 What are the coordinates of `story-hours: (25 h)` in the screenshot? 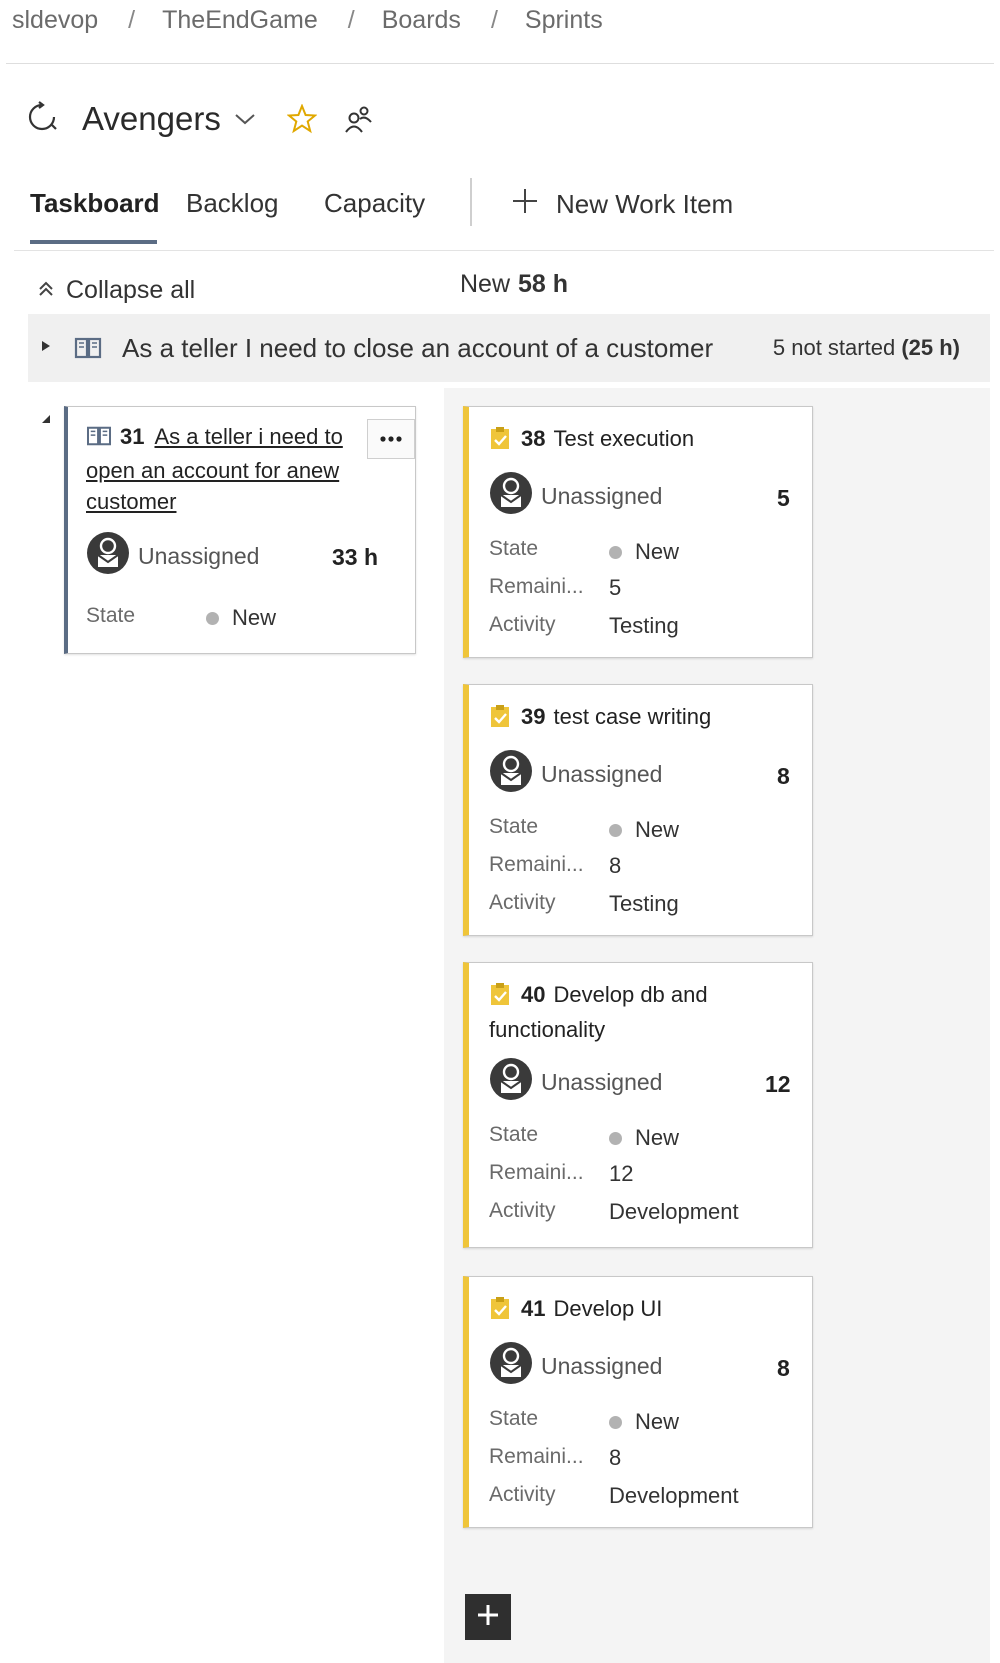 It's located at (930, 347).